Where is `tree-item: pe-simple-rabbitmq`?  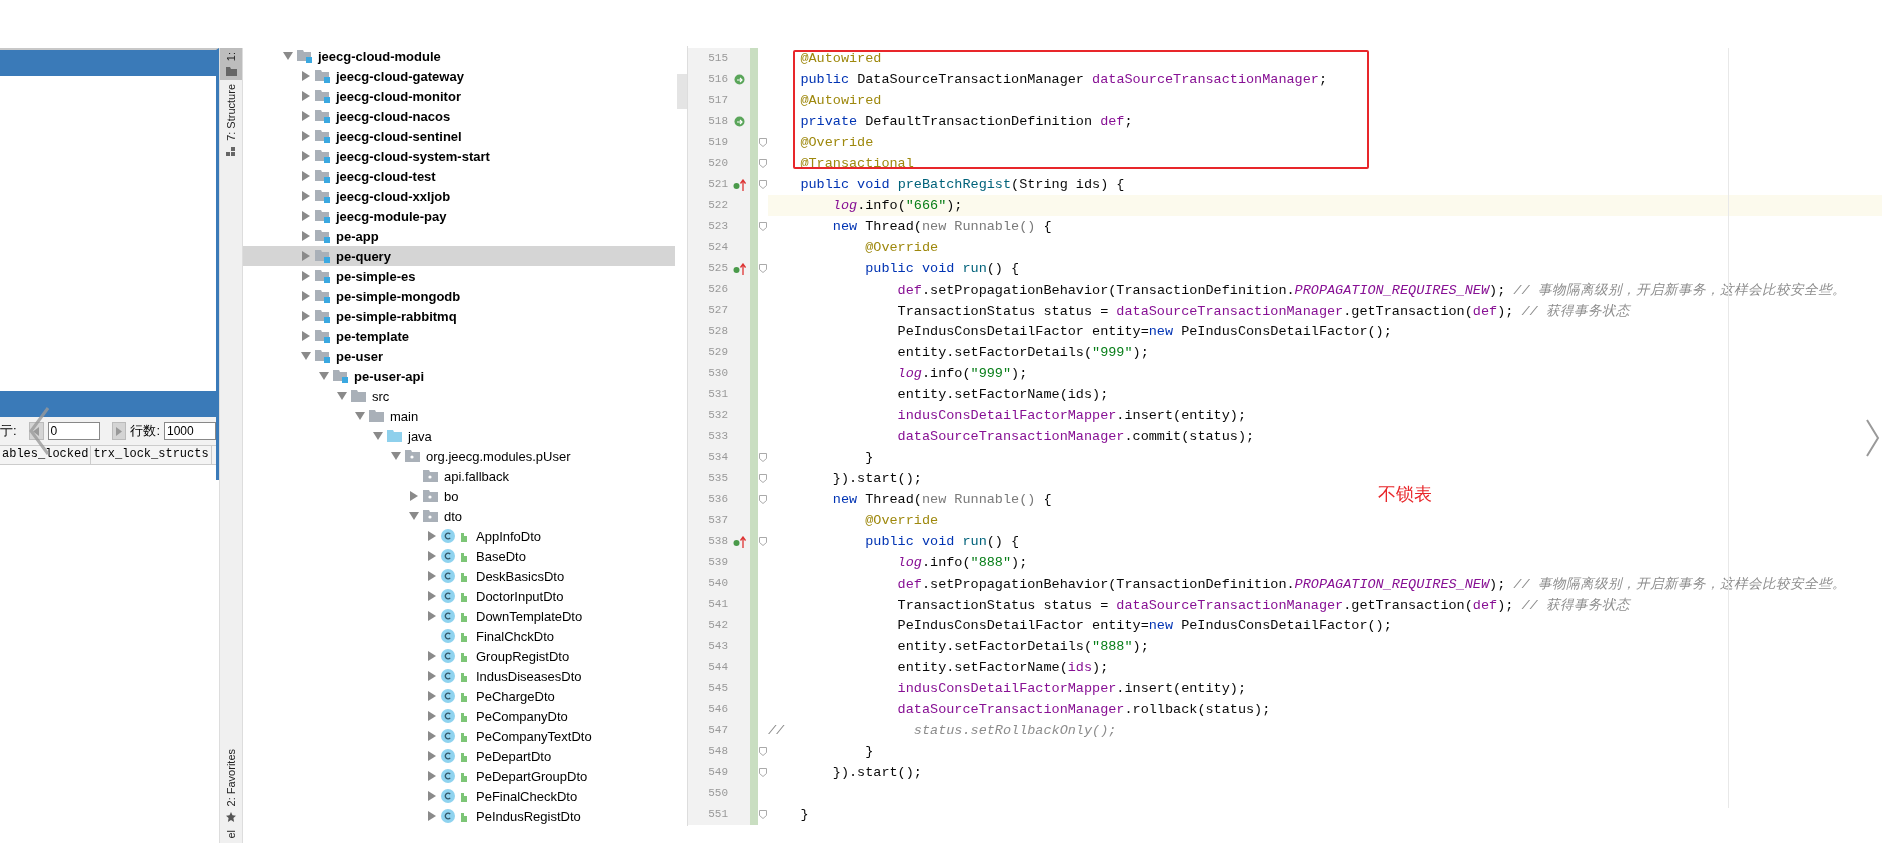 tree-item: pe-simple-rabbitmq is located at coordinates (459, 316).